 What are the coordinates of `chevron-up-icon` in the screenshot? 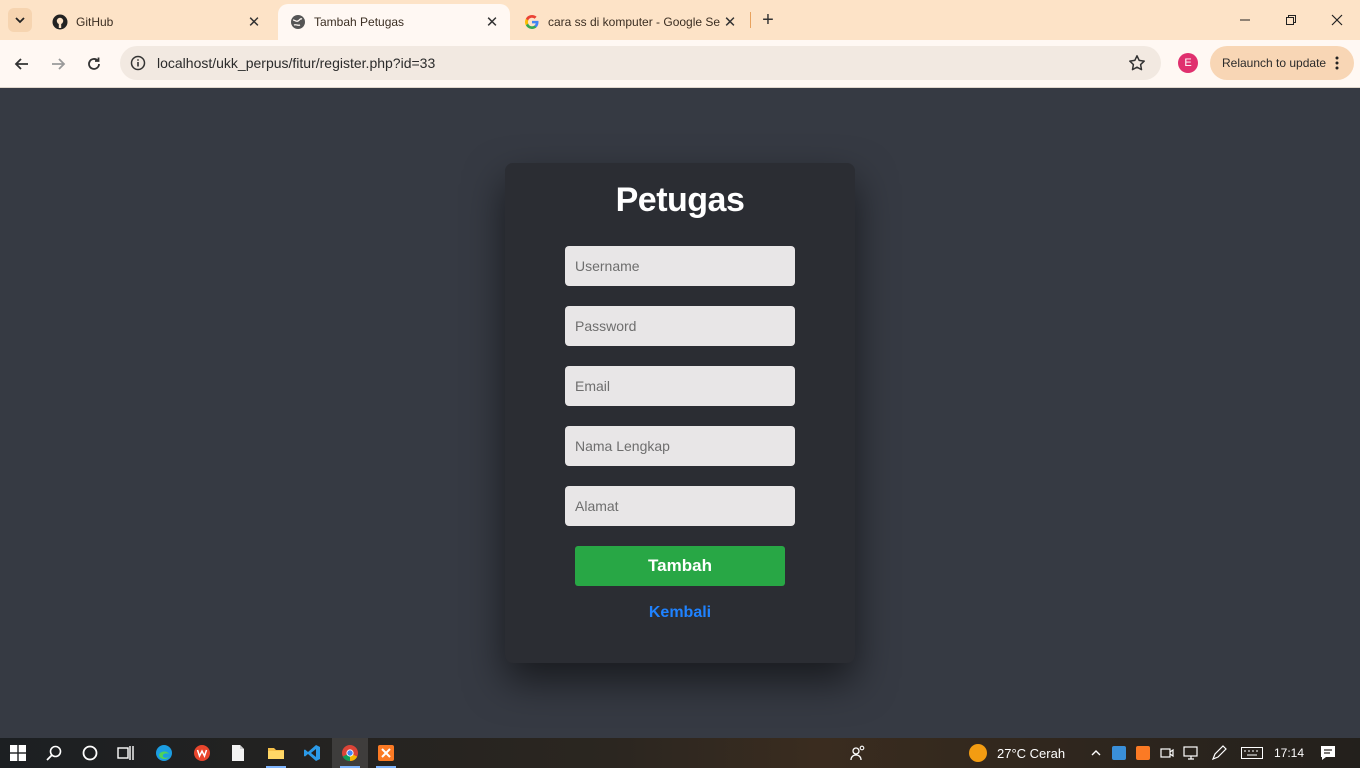 It's located at (1096, 753).